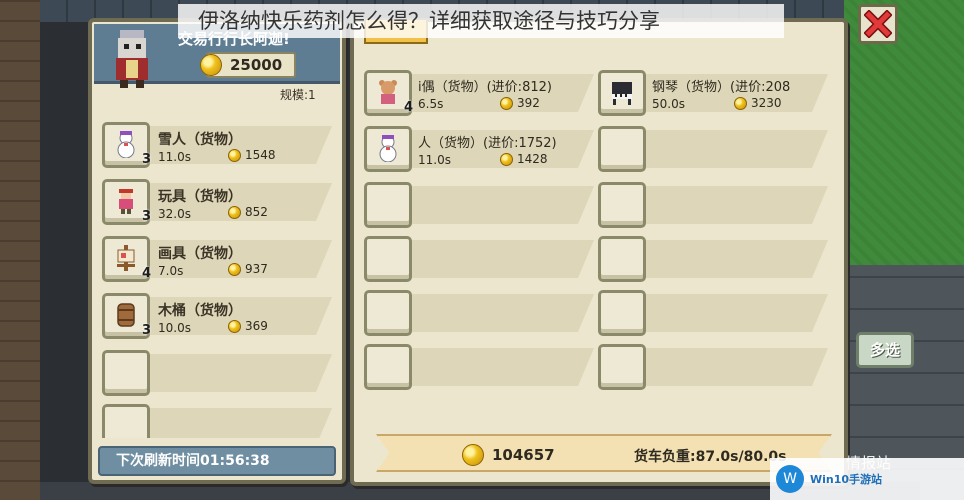  Describe the element at coordinates (434, 160) in the screenshot. I see `trade-time: 11.0s` at that location.